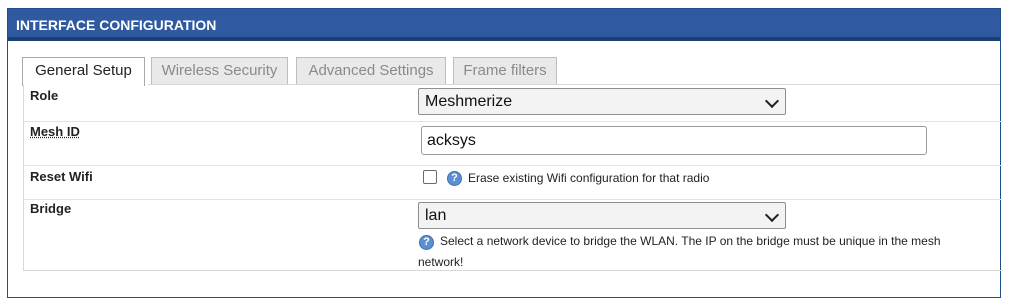 The height and width of the screenshot is (308, 1010). What do you see at coordinates (504, 25) in the screenshot?
I see `panel-title: INTERFACE CONFIGURATION` at bounding box center [504, 25].